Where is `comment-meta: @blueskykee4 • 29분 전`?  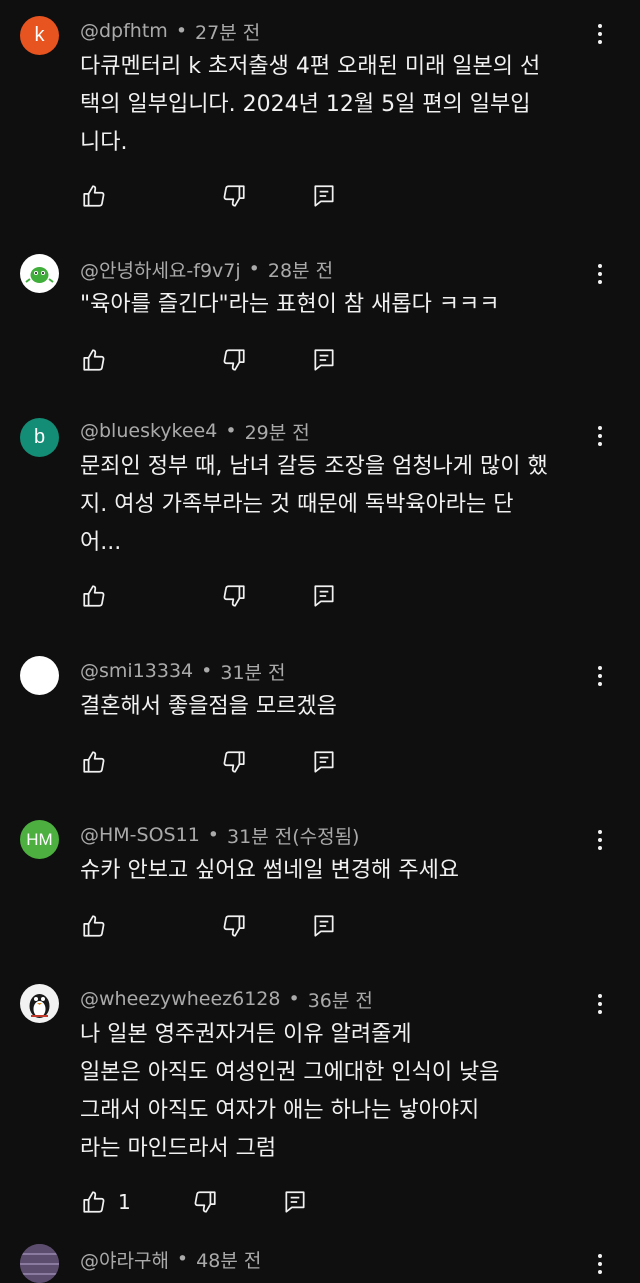
comment-meta: @blueskykee4 • 29분 전 is located at coordinates (195, 431).